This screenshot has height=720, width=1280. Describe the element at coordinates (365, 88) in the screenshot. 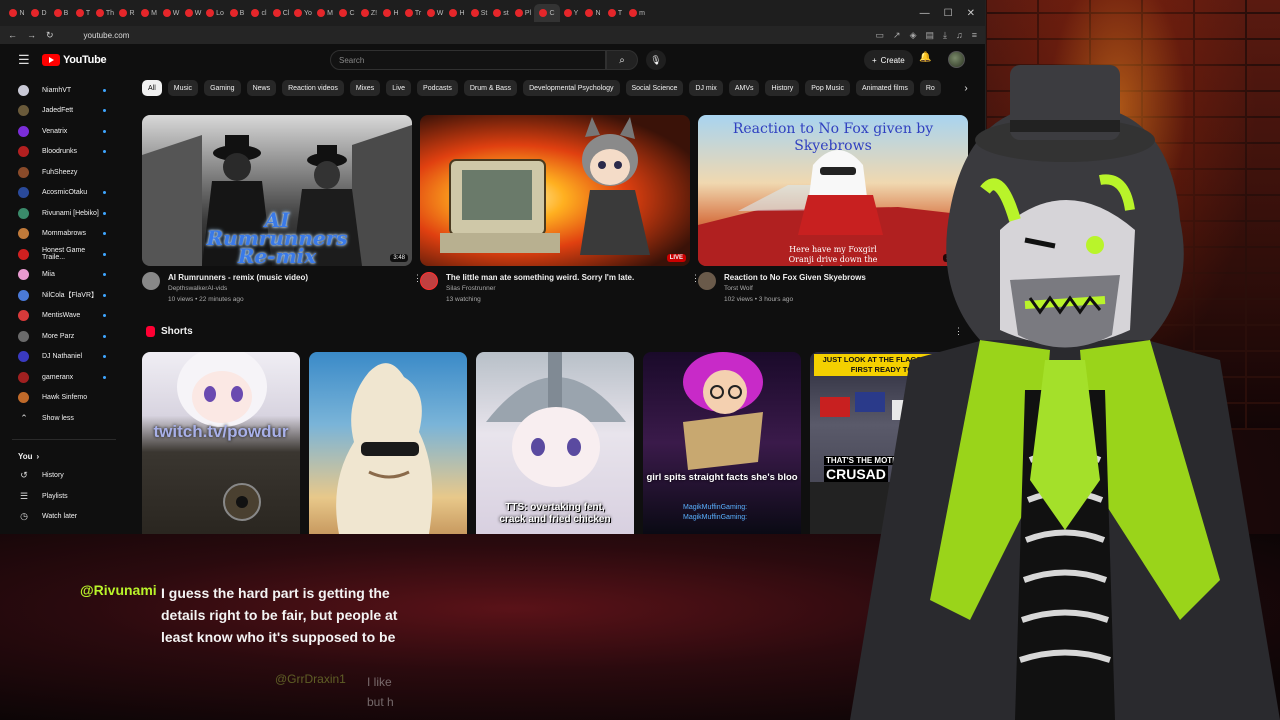

I see `filter-chip: Mixes` at that location.